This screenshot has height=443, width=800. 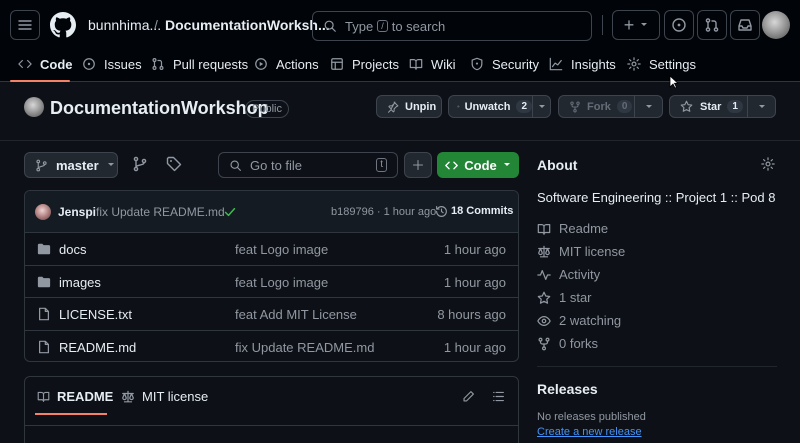 What do you see at coordinates (71, 414) in the screenshot?
I see `readme-tab-underline` at bounding box center [71, 414].